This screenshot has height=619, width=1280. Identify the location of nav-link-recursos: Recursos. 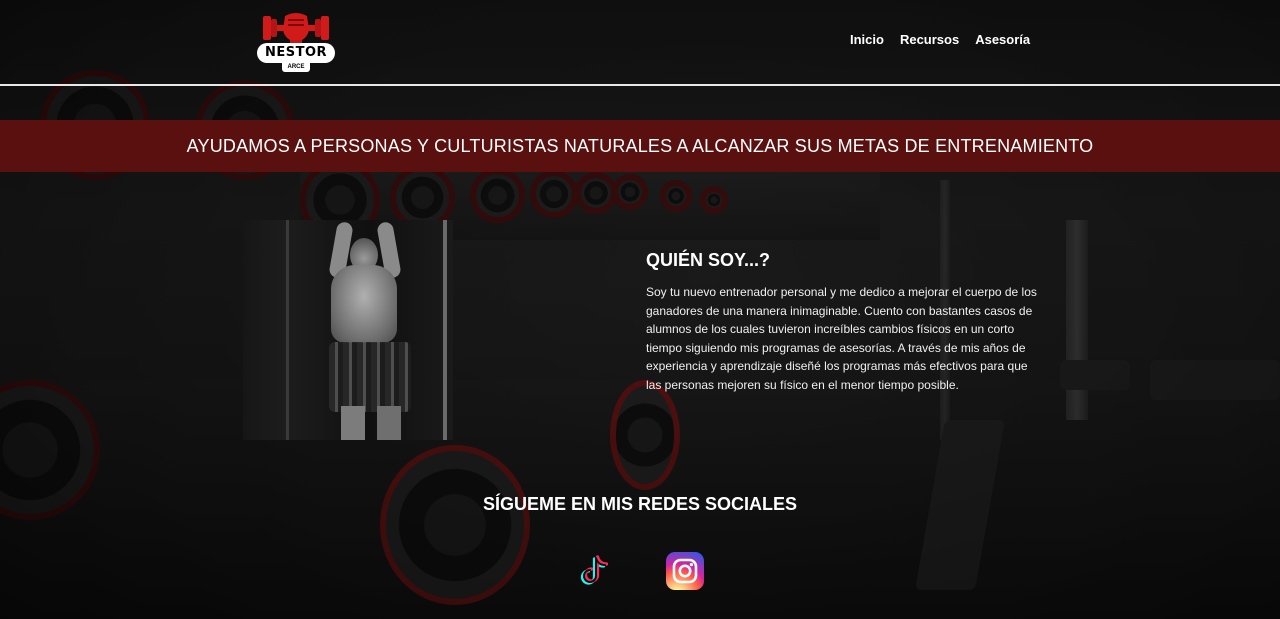
(929, 39).